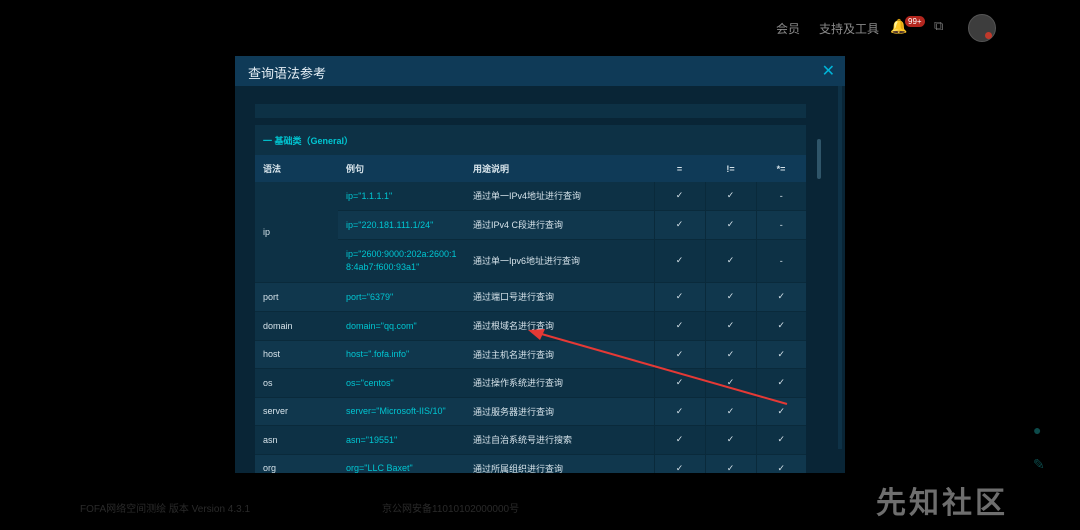  Describe the element at coordinates (536, 334) in the screenshot. I see `arrow-head` at that location.